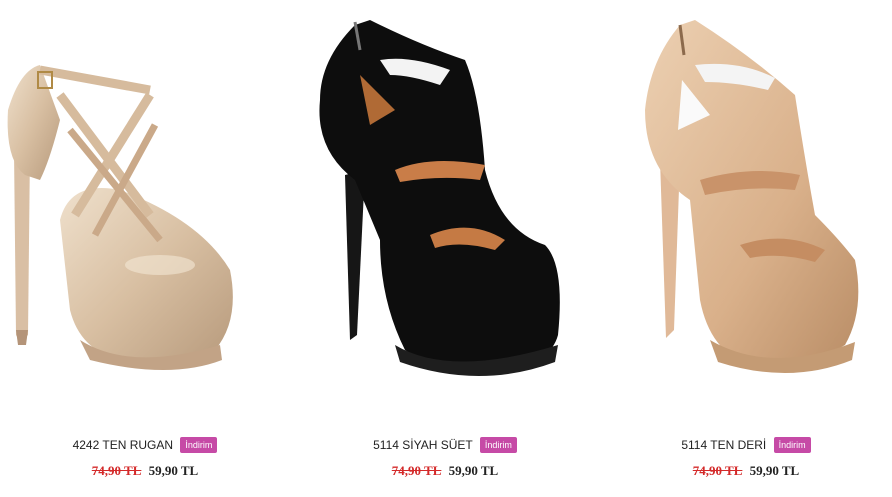 This screenshot has width=892, height=497. I want to click on product-title-row: 4242 TEN RUGAN İndirim, so click(145, 445).